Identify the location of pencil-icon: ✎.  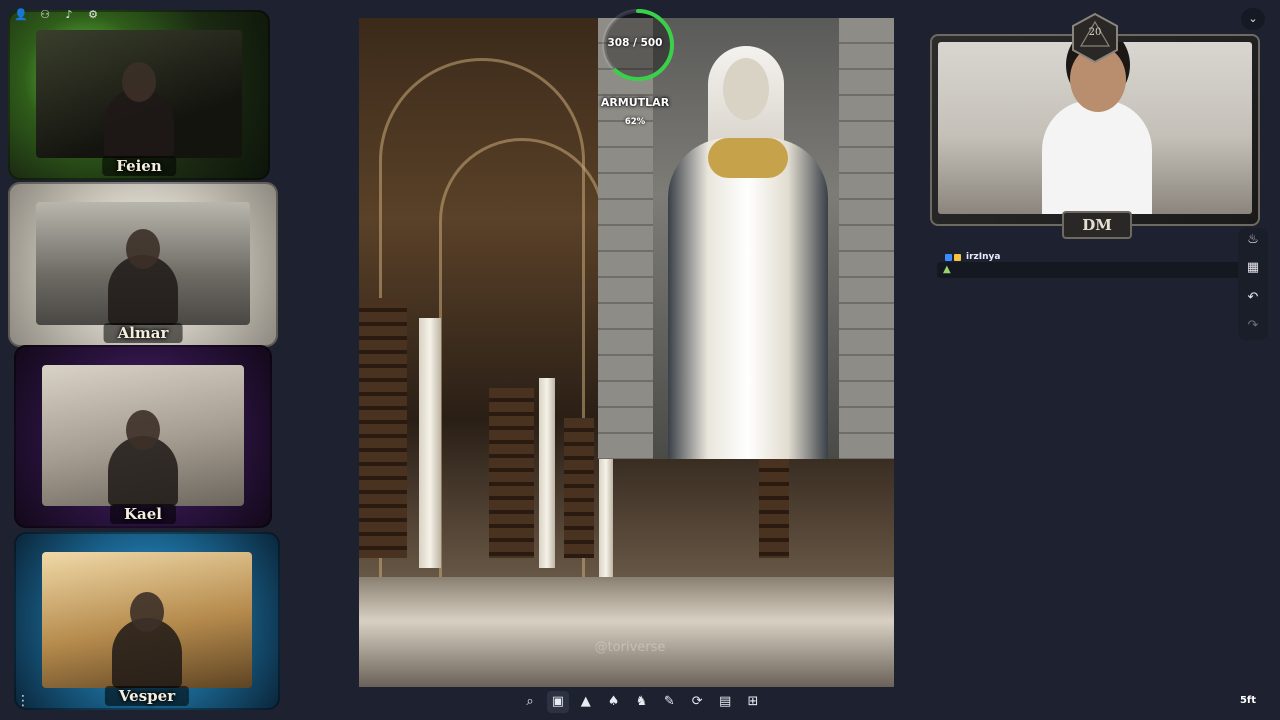
(669, 702).